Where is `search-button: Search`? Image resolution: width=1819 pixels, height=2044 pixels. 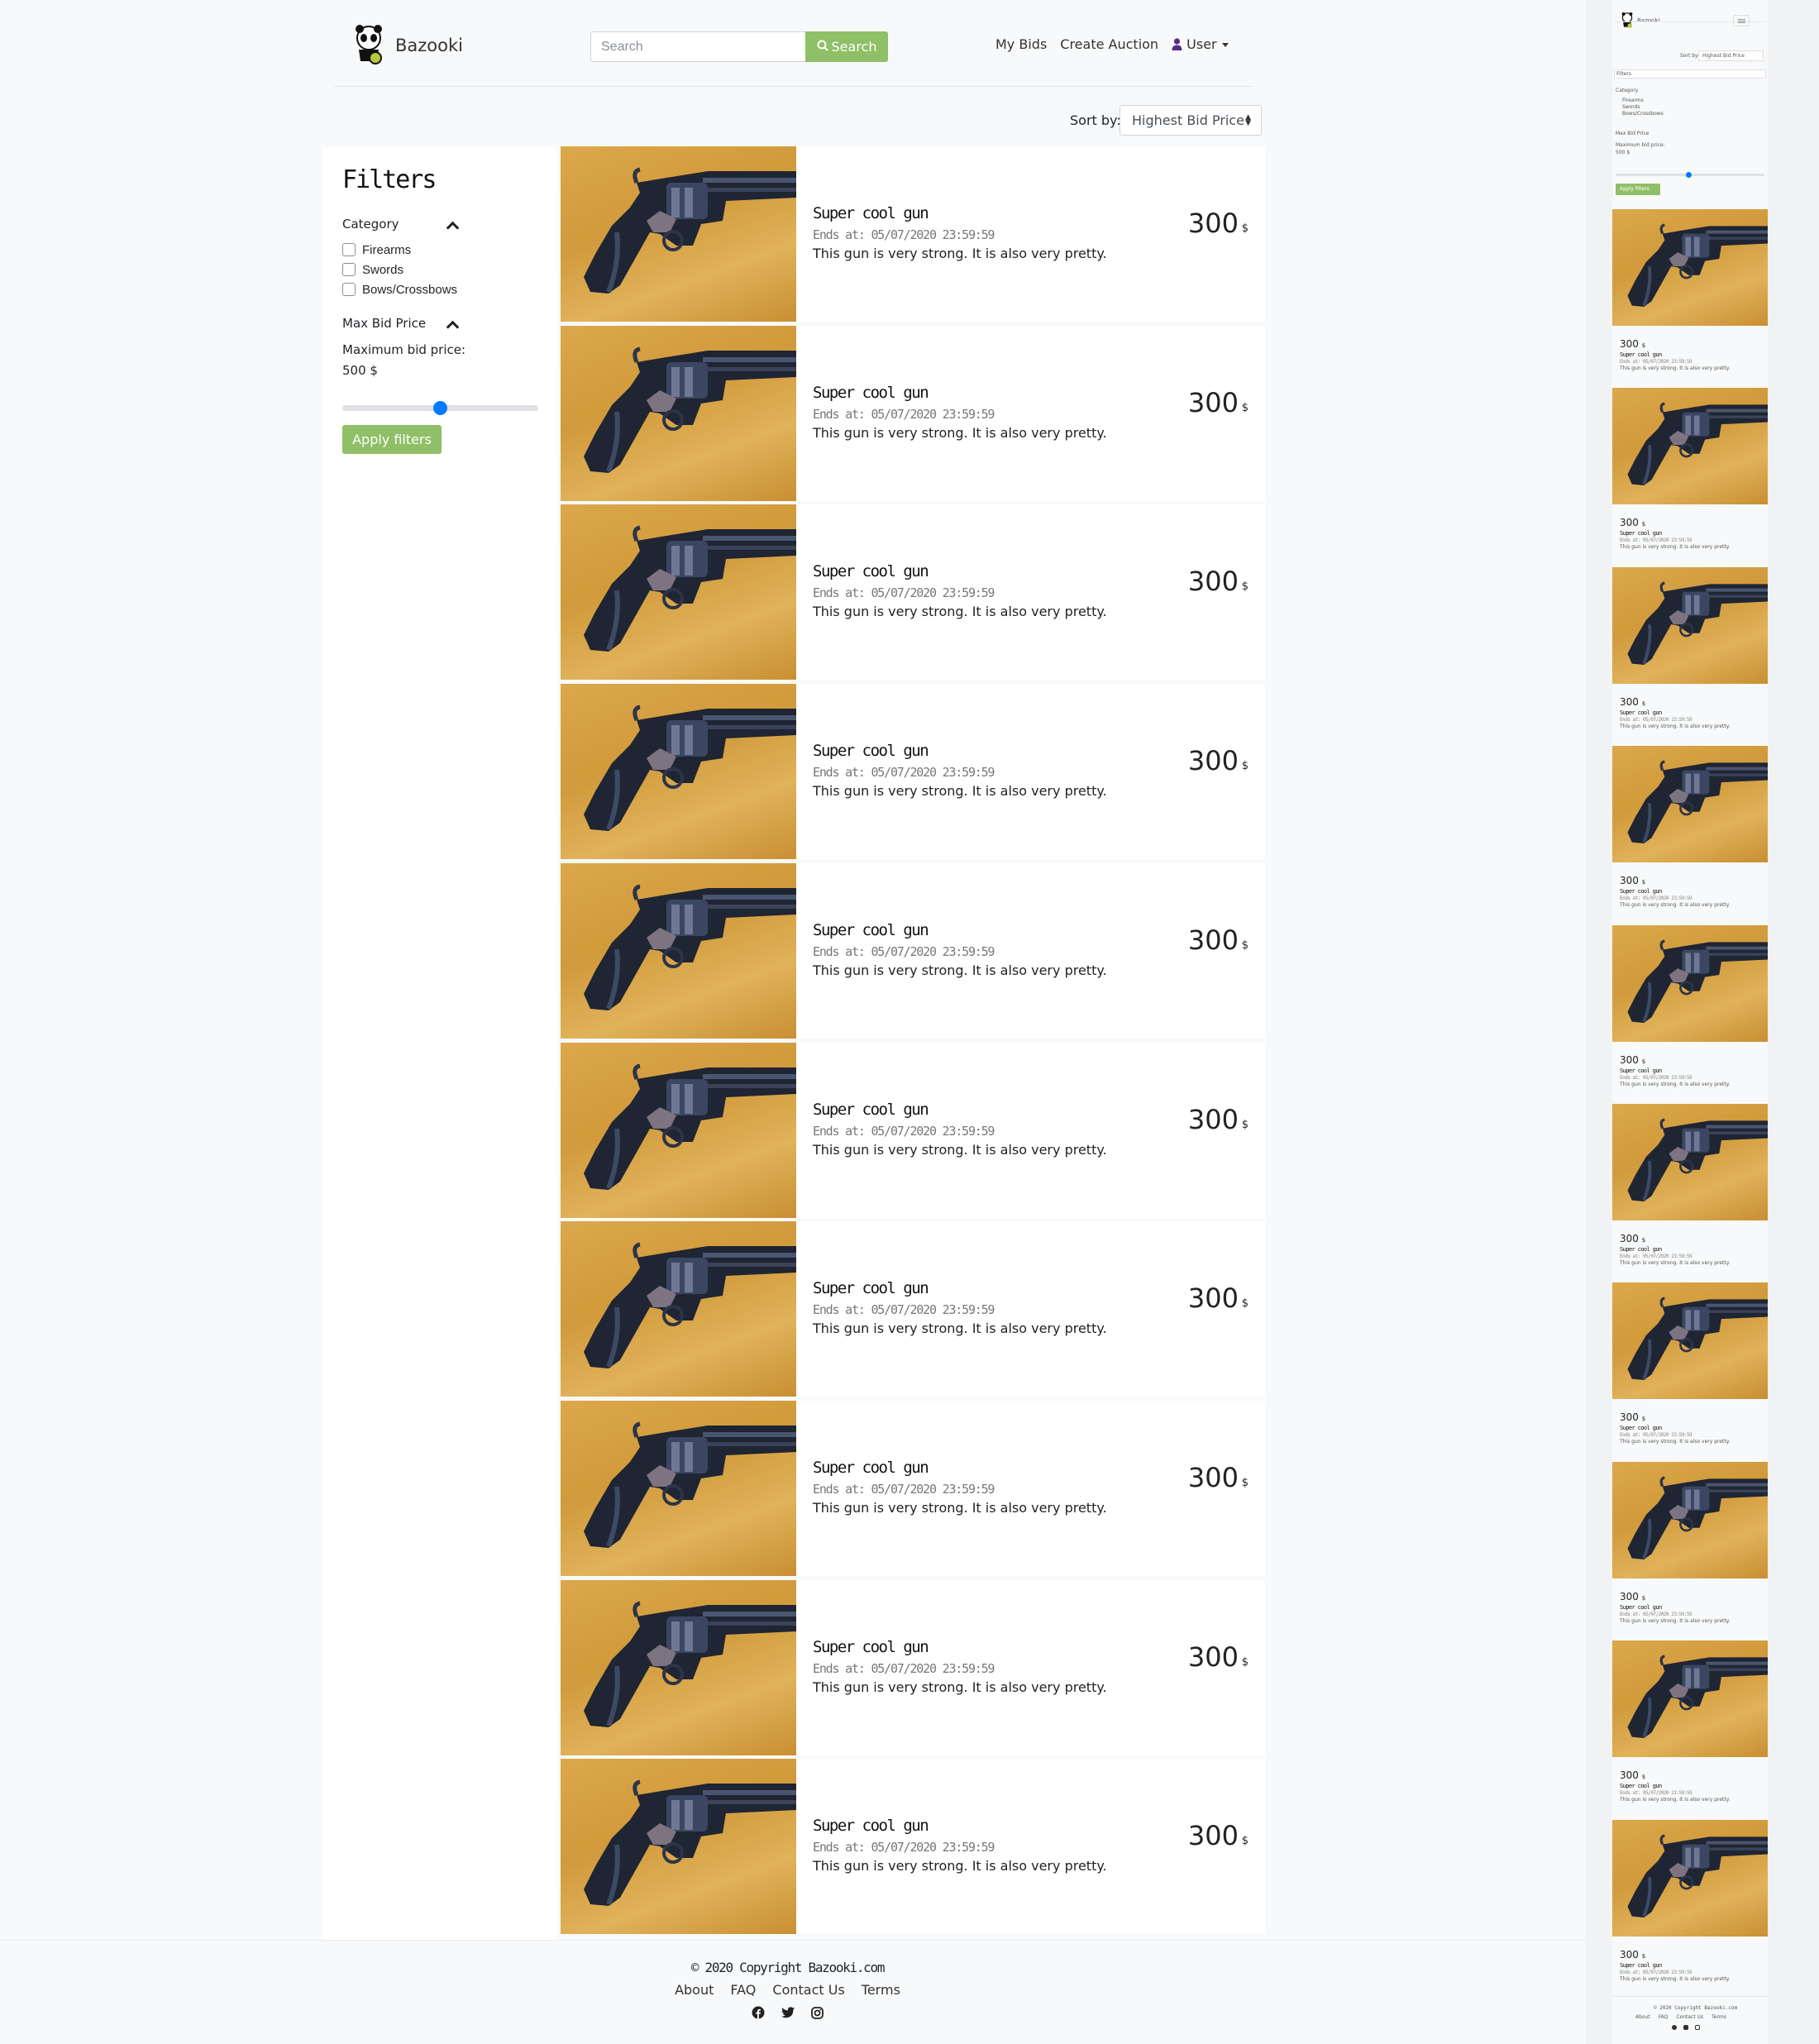
search-button: Search is located at coordinates (846, 46).